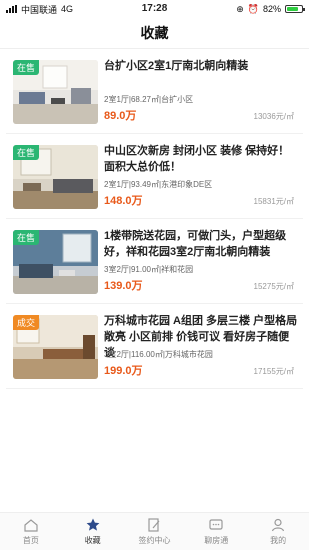 The width and height of the screenshot is (320, 550). Describe the element at coordinates (55, 347) in the screenshot. I see `listing-photo: 成交` at that location.